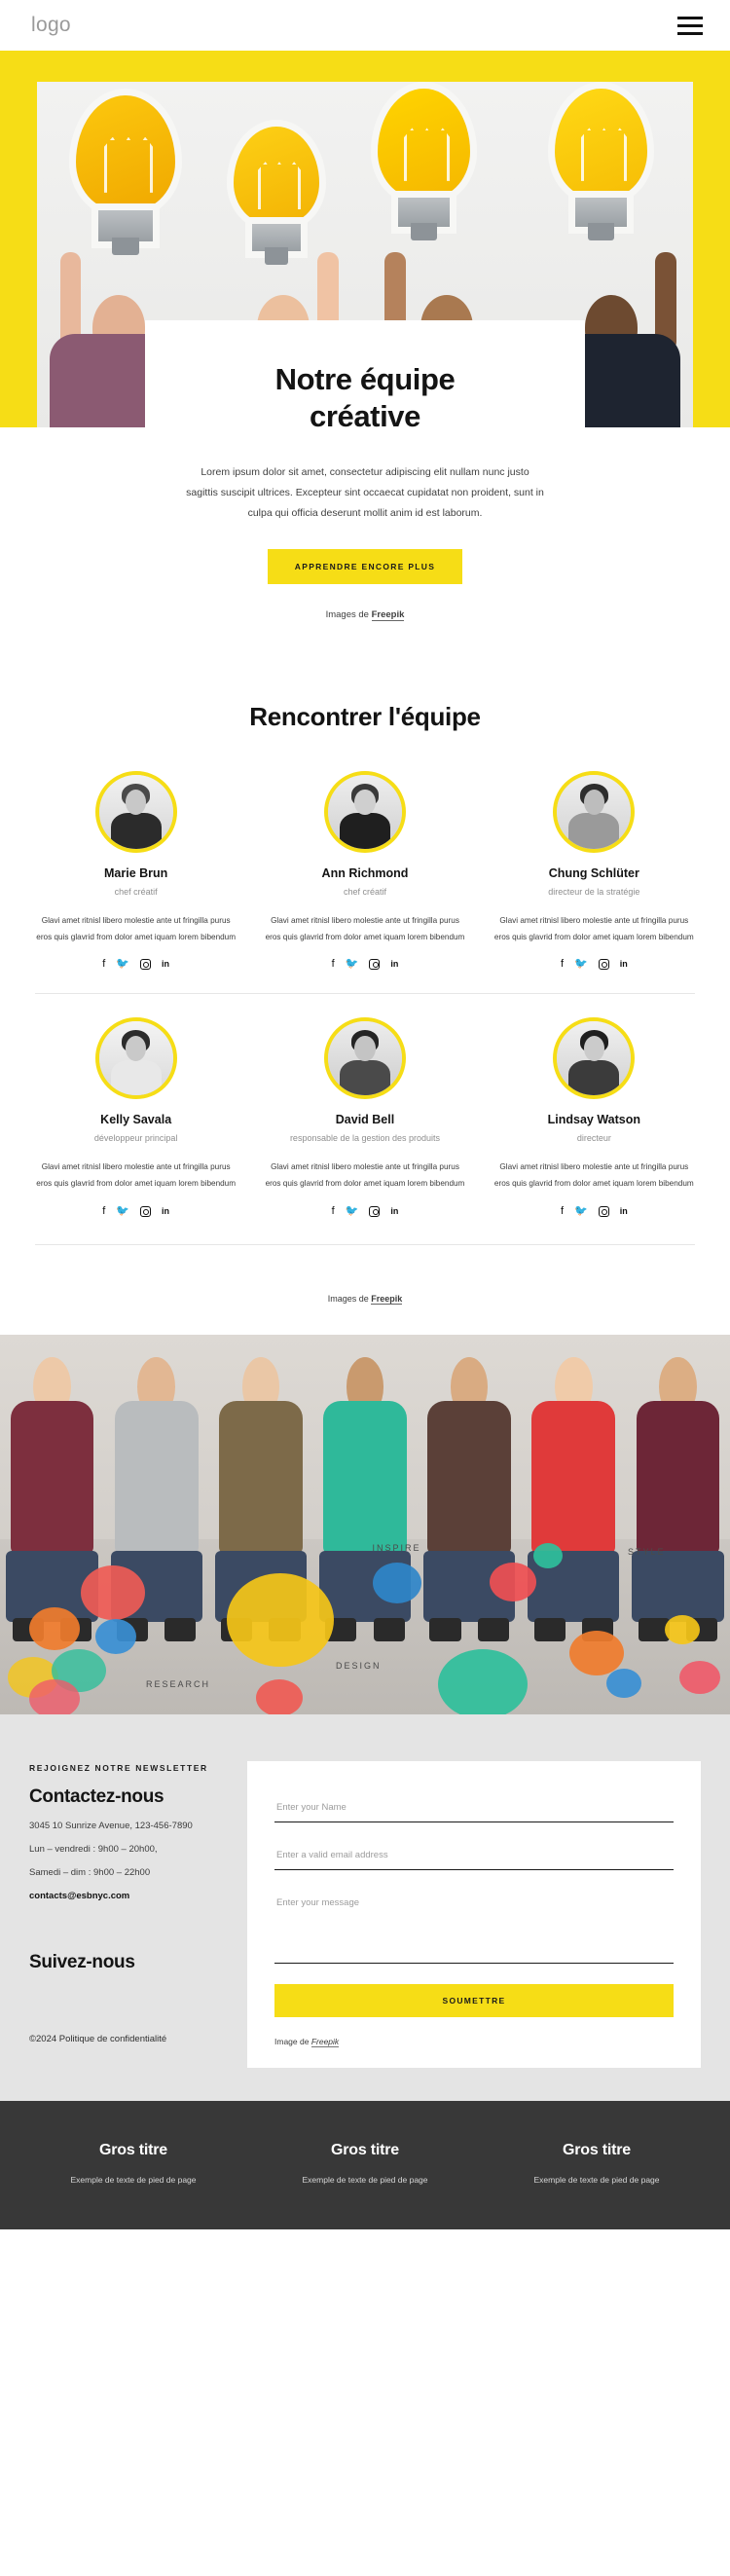 The height and width of the screenshot is (2576, 730). Describe the element at coordinates (55, 1629) in the screenshot. I see `info-node-orange` at that location.